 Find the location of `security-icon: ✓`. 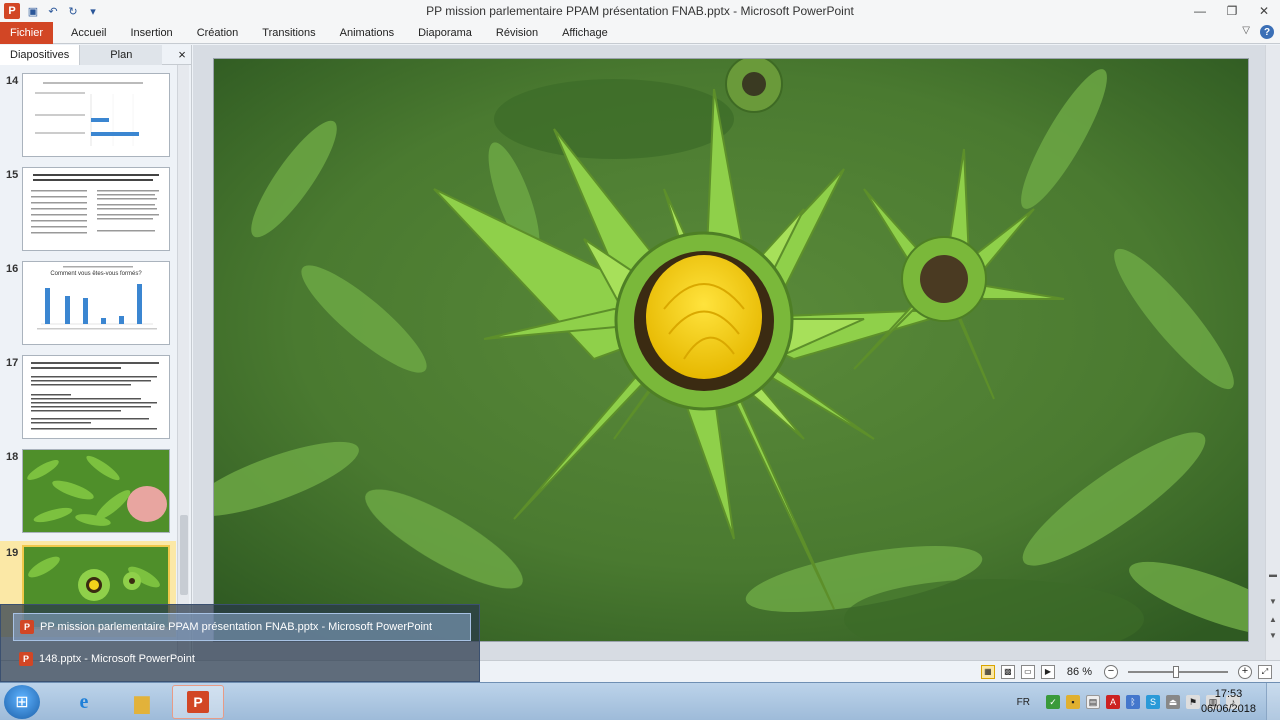

security-icon: ✓ is located at coordinates (1053, 702).